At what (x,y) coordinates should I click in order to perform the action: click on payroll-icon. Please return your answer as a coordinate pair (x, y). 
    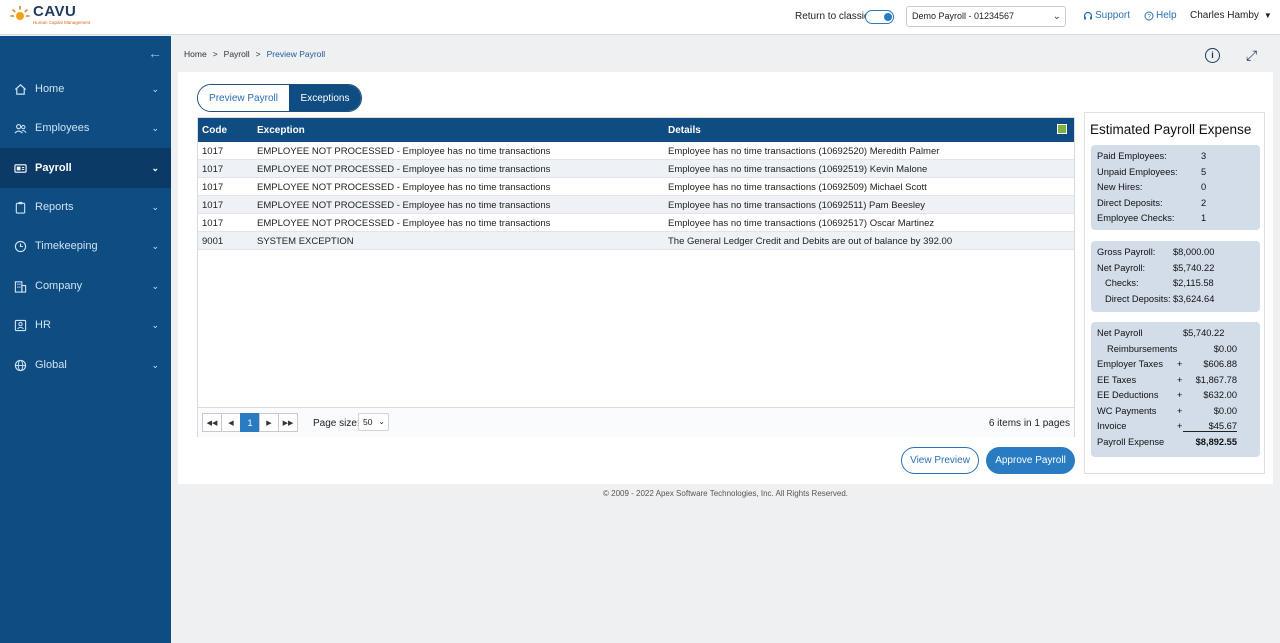
    Looking at the image, I should click on (20, 168).